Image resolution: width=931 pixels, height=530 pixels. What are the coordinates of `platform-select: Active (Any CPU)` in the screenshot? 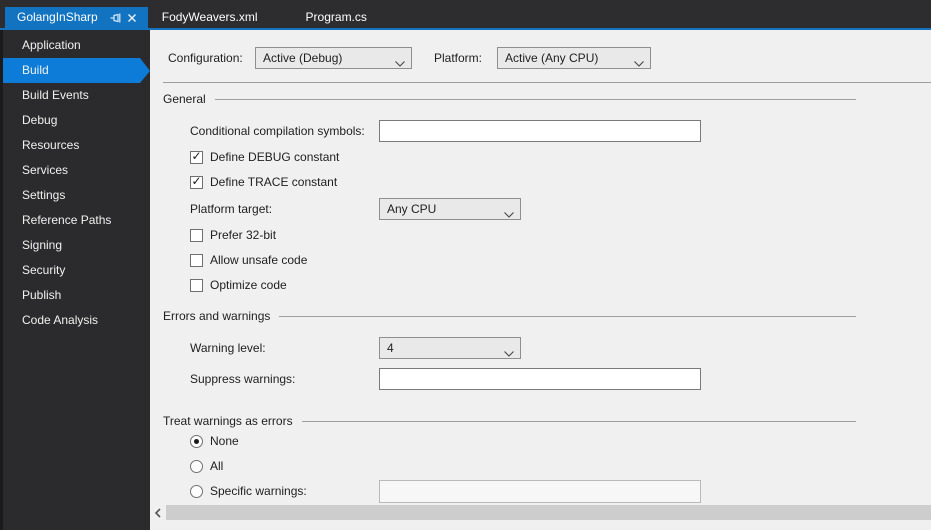 It's located at (574, 58).